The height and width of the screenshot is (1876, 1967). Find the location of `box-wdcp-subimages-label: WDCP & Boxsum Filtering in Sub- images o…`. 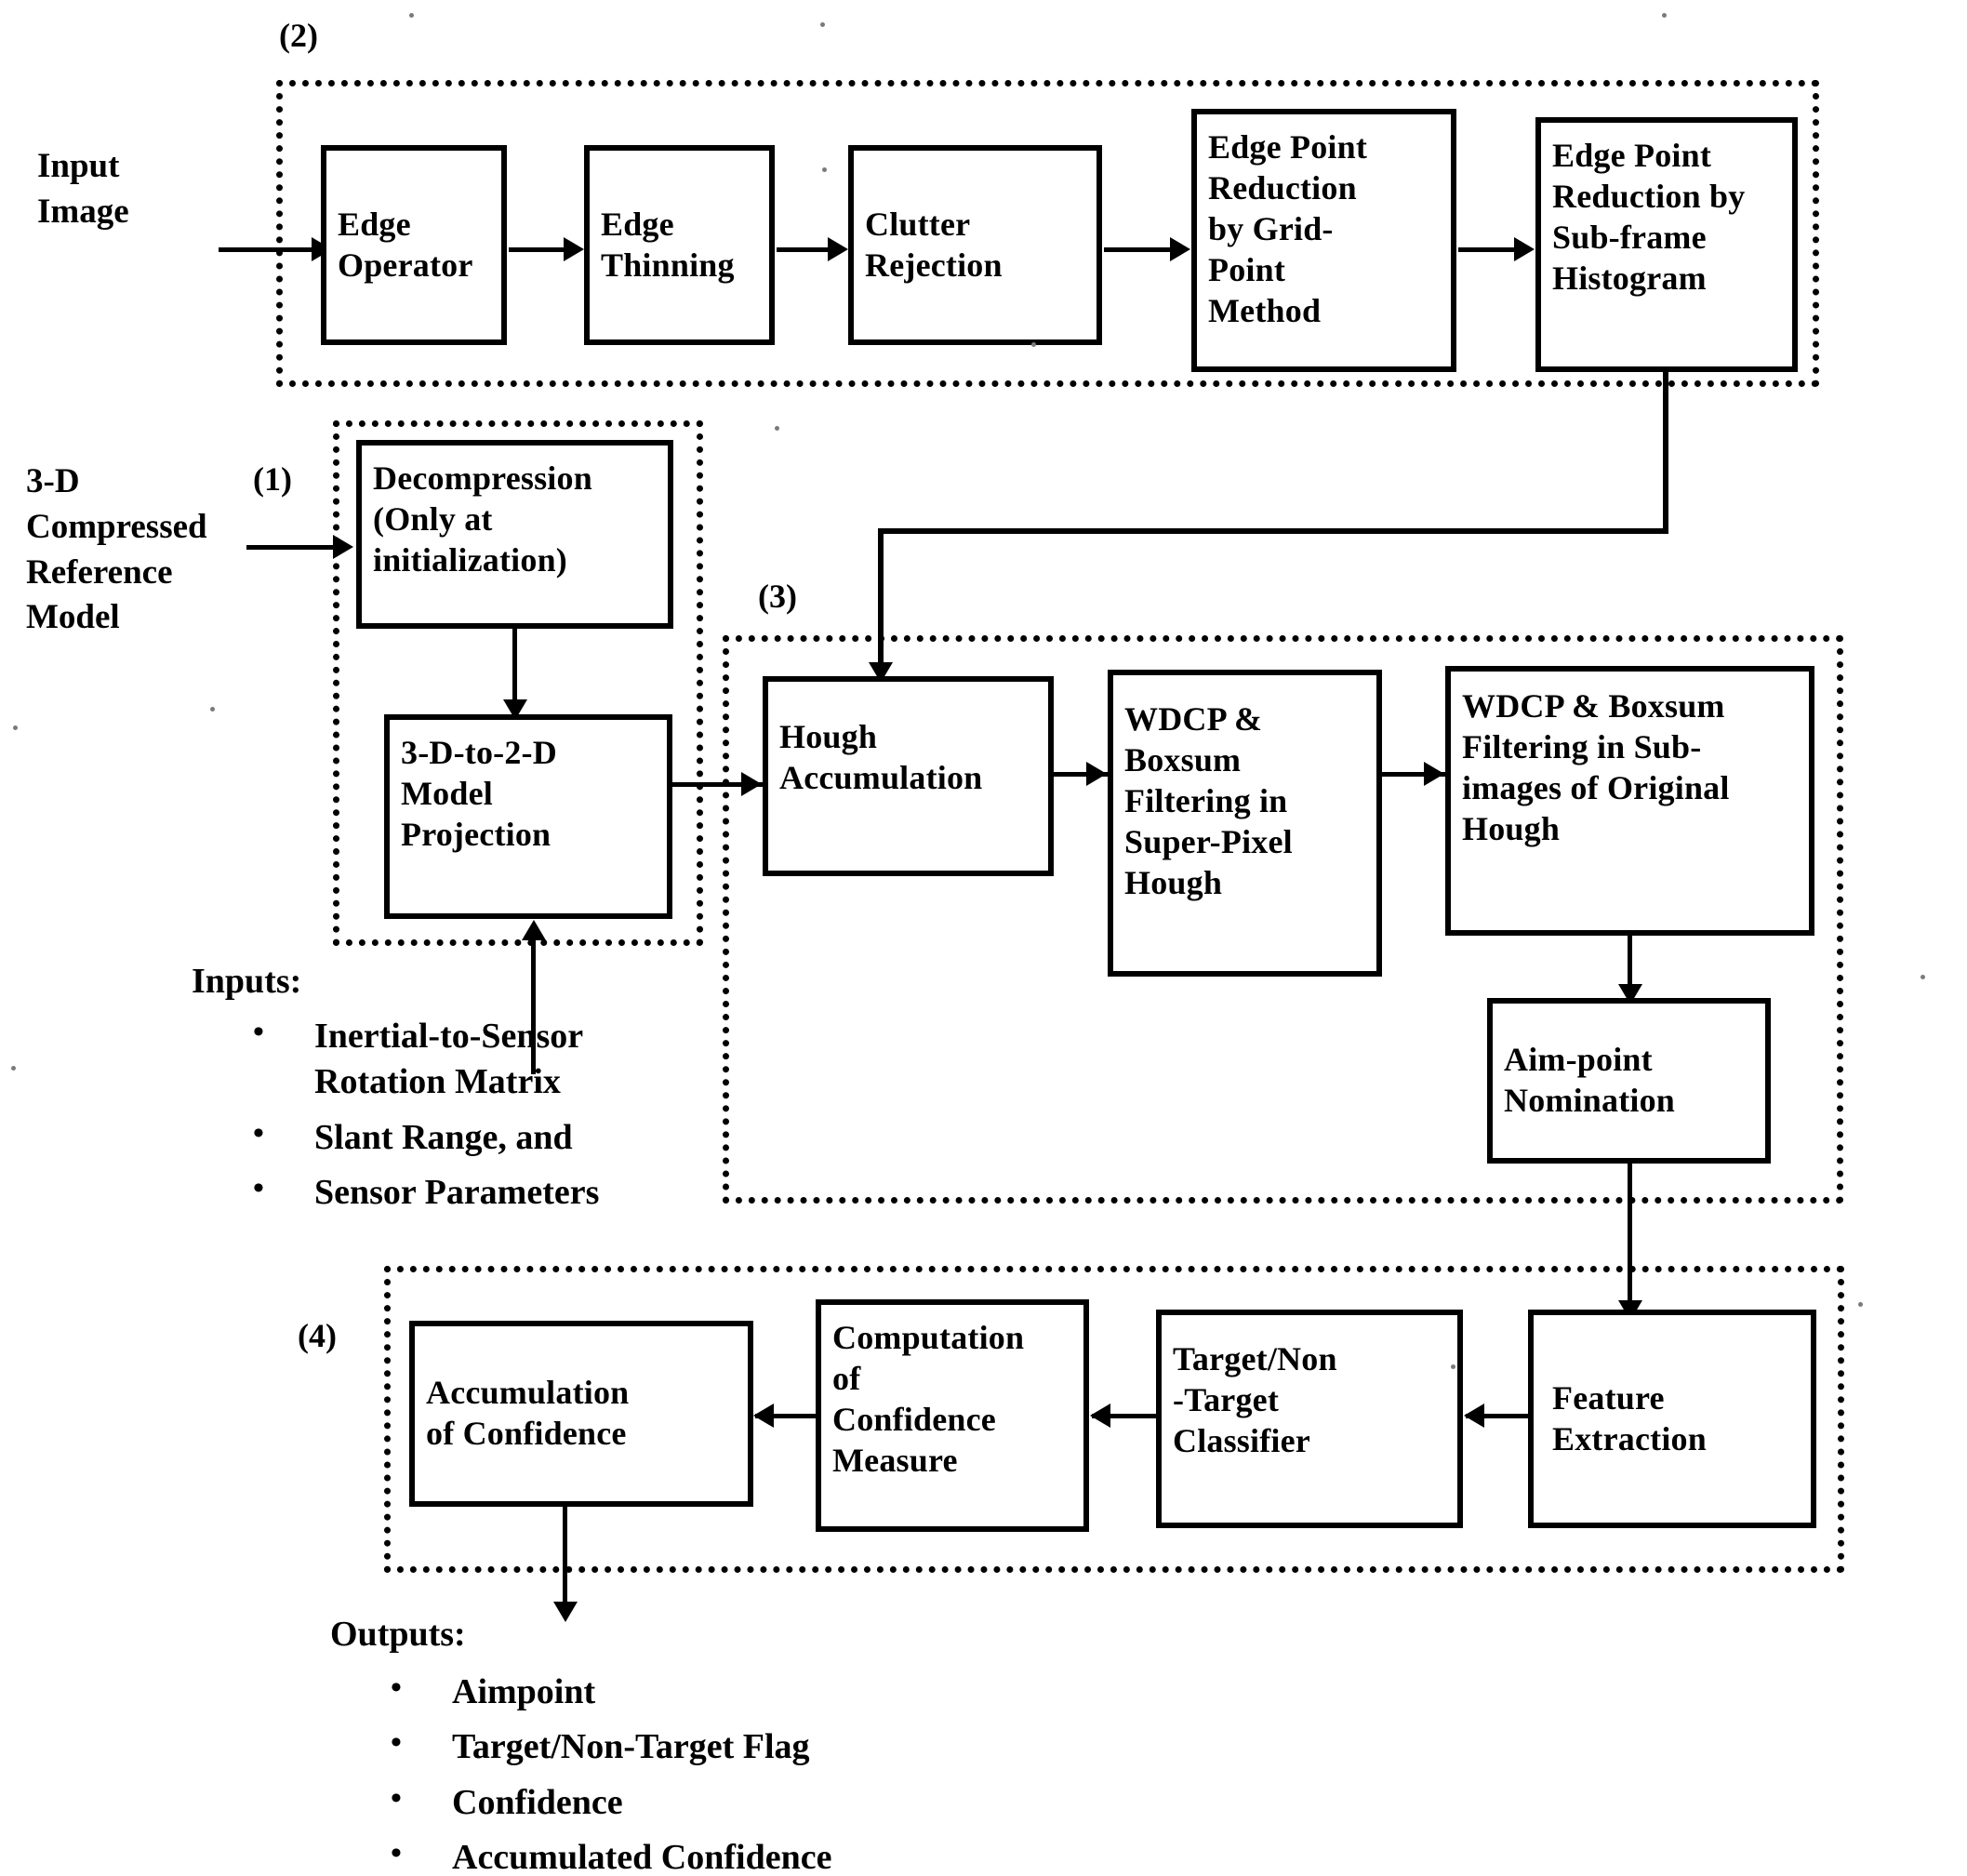

box-wdcp-subimages-label: WDCP & Boxsum Filtering in Sub- images o… is located at coordinates (1596, 767).